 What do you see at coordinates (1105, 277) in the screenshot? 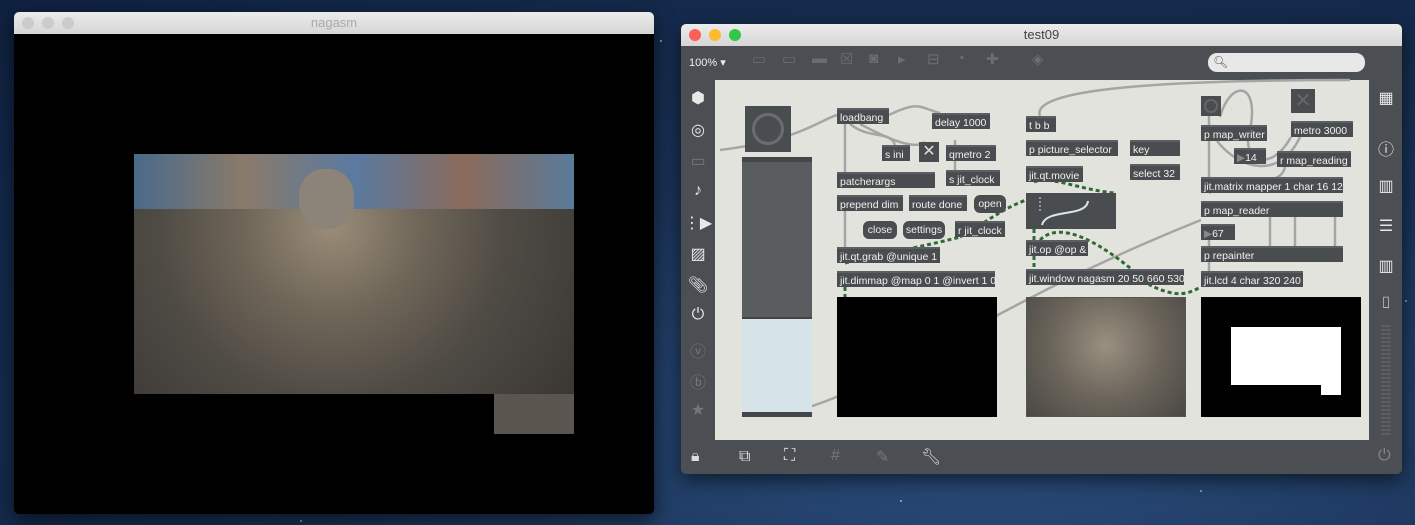
I see `jit-window-object: jit.window nagasm 20 50 660 530` at bounding box center [1105, 277].